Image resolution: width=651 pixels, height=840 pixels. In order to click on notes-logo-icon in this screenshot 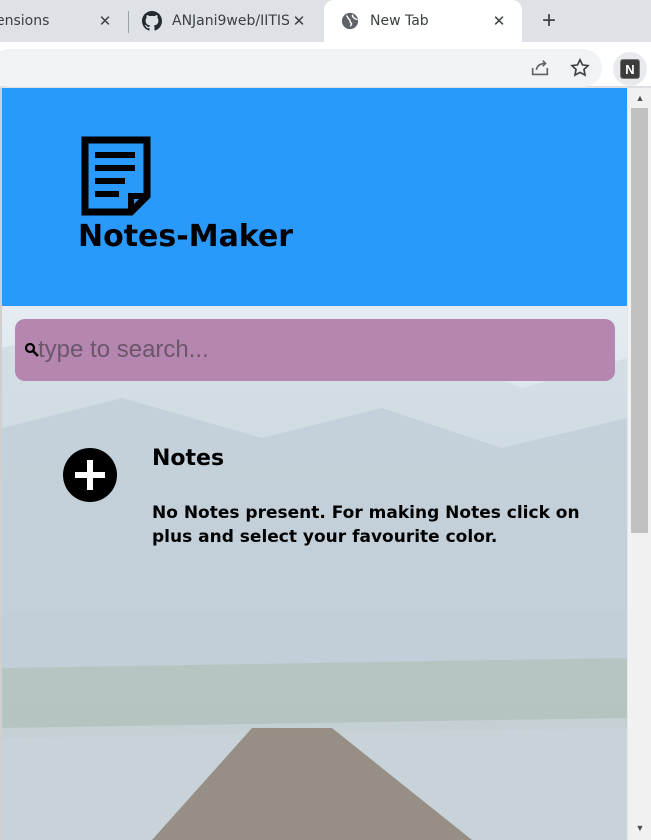, I will do `click(116, 176)`.